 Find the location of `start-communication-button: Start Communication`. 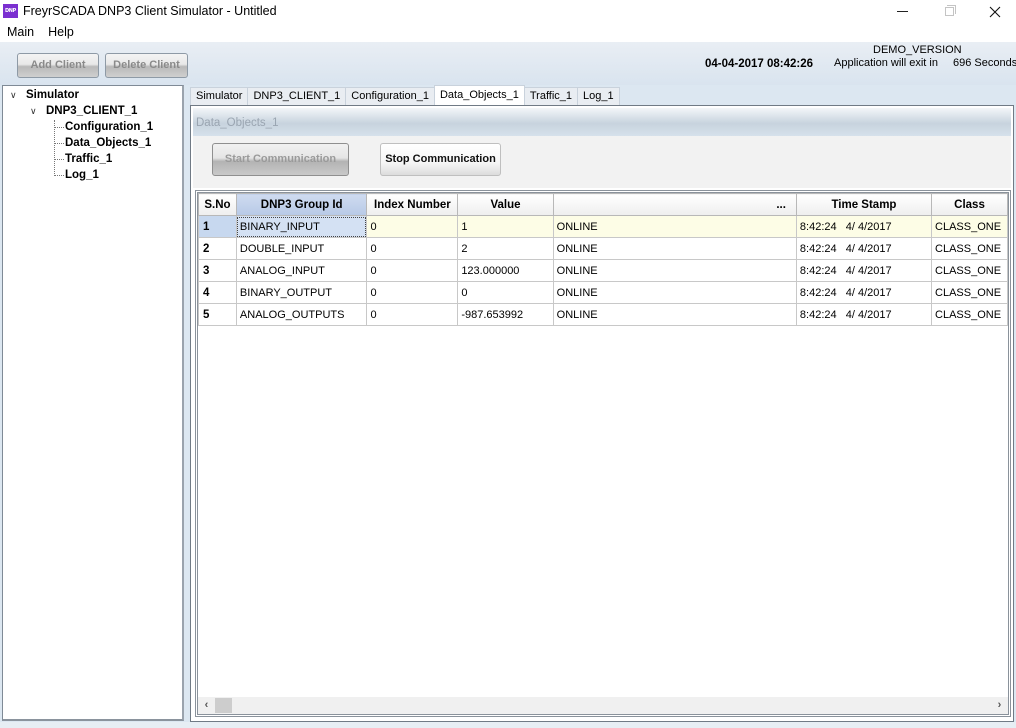

start-communication-button: Start Communication is located at coordinates (280, 159).